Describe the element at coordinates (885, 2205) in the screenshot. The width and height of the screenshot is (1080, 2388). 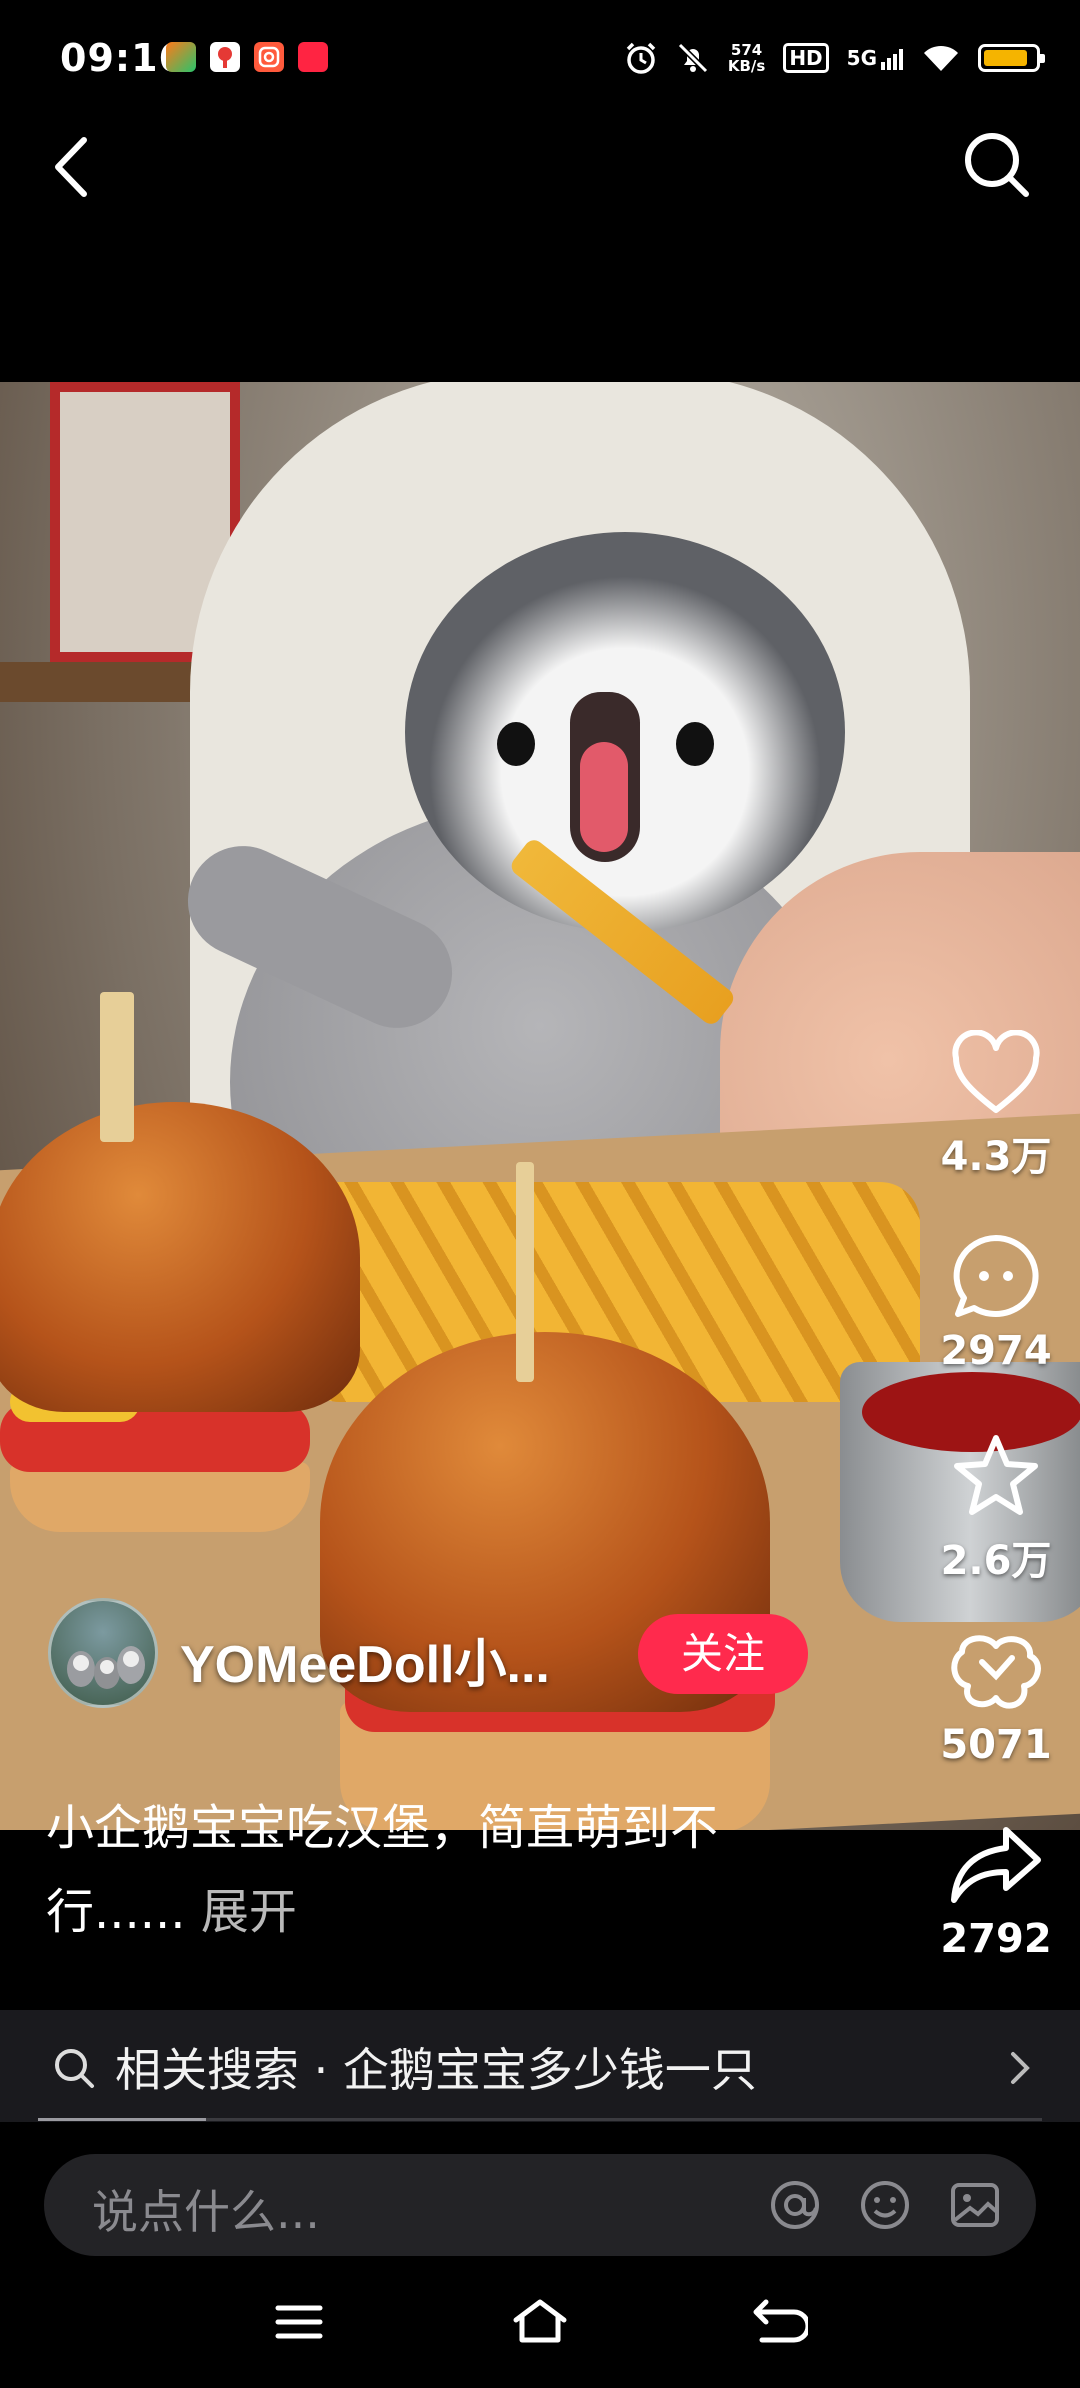
I see `emoji-icon` at that location.